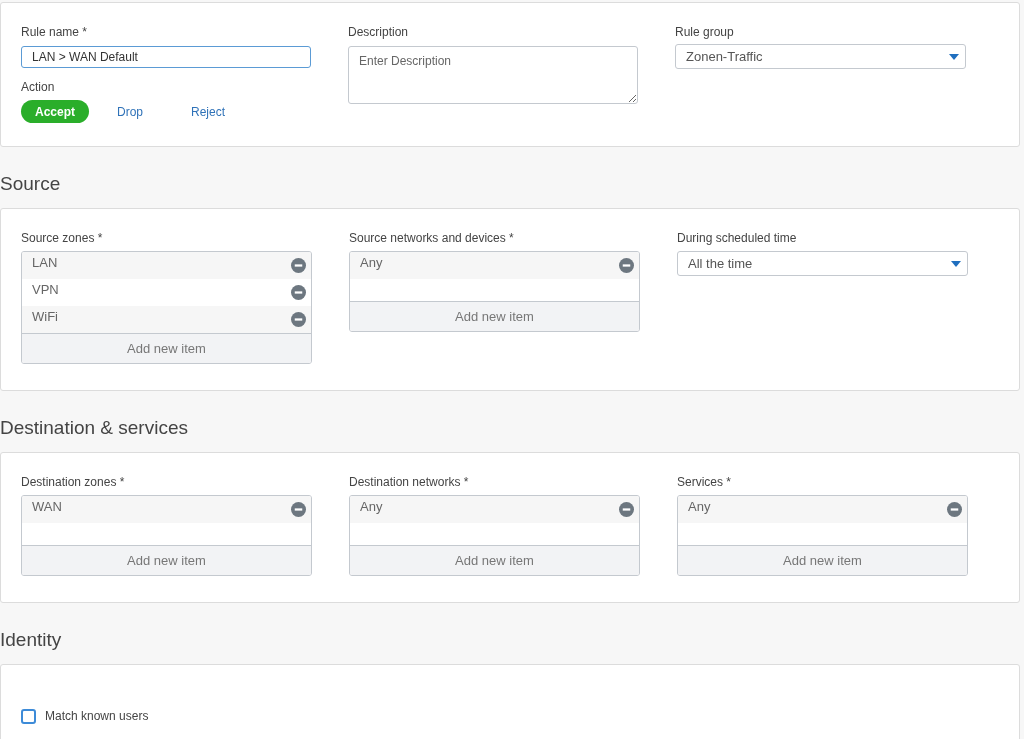  Describe the element at coordinates (379, 32) in the screenshot. I see `field-label: Description` at that location.